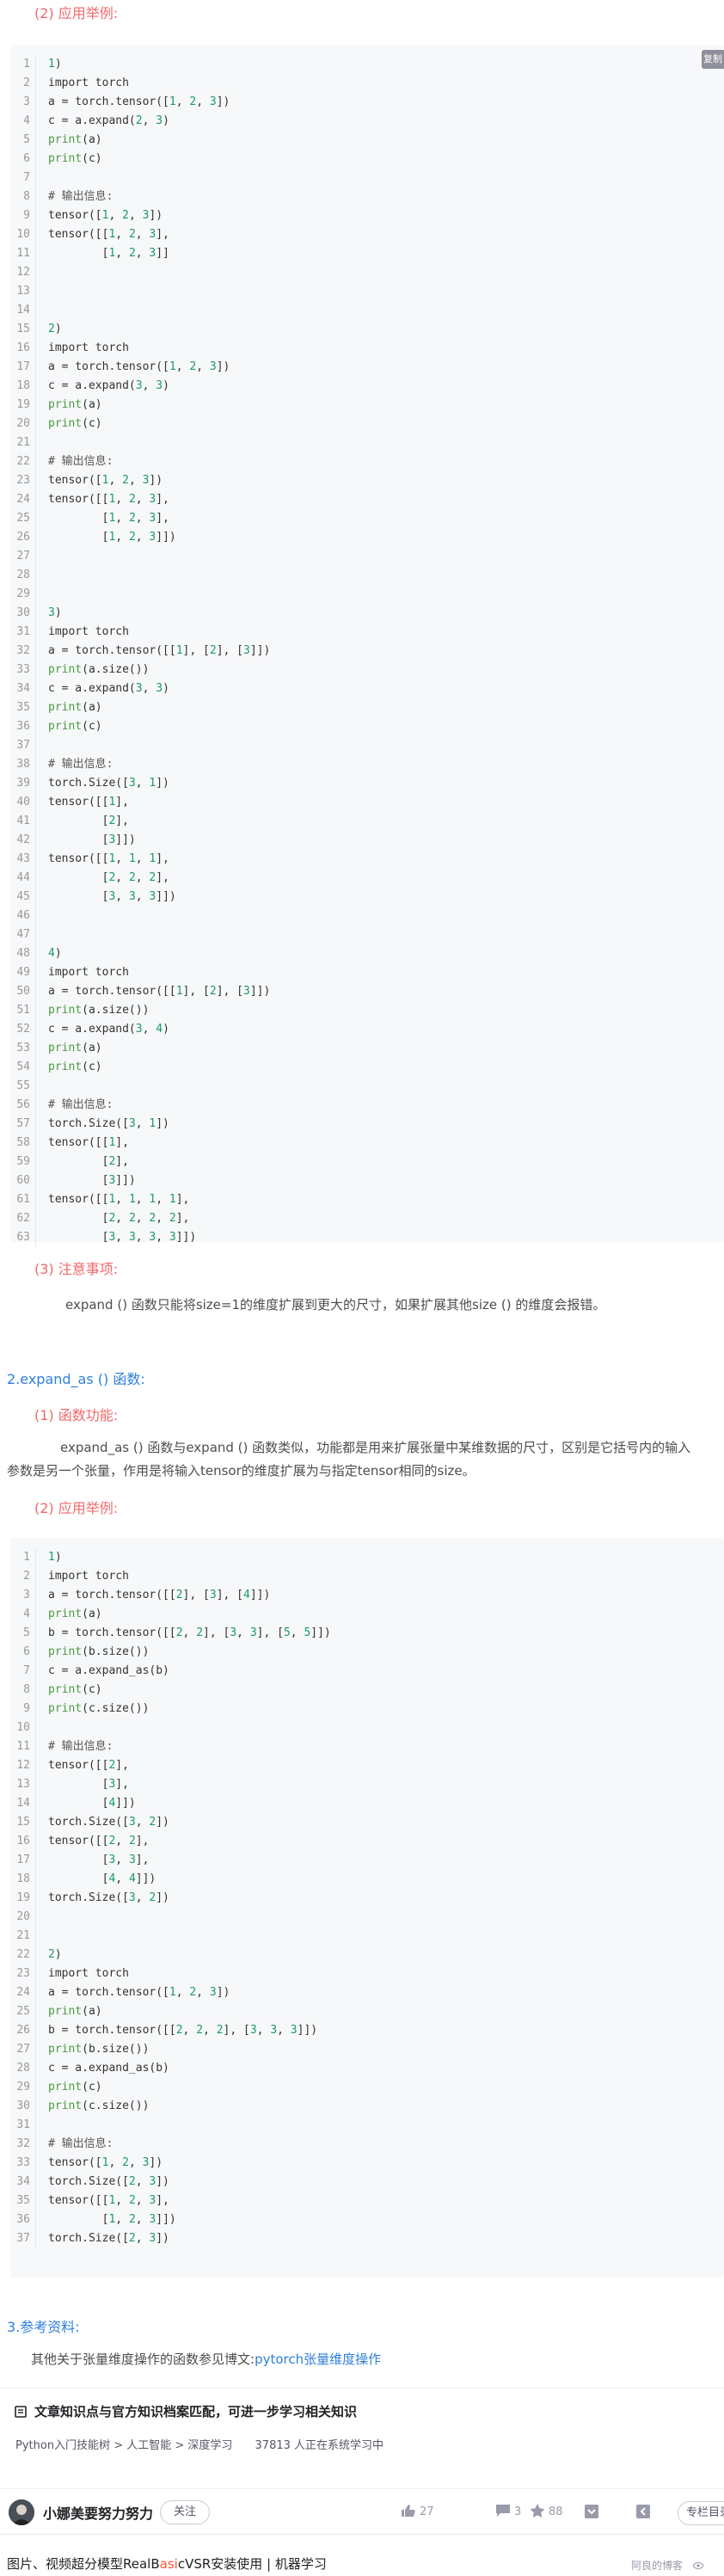  Describe the element at coordinates (23, 1709) in the screenshot. I see `line-number: 9` at that location.